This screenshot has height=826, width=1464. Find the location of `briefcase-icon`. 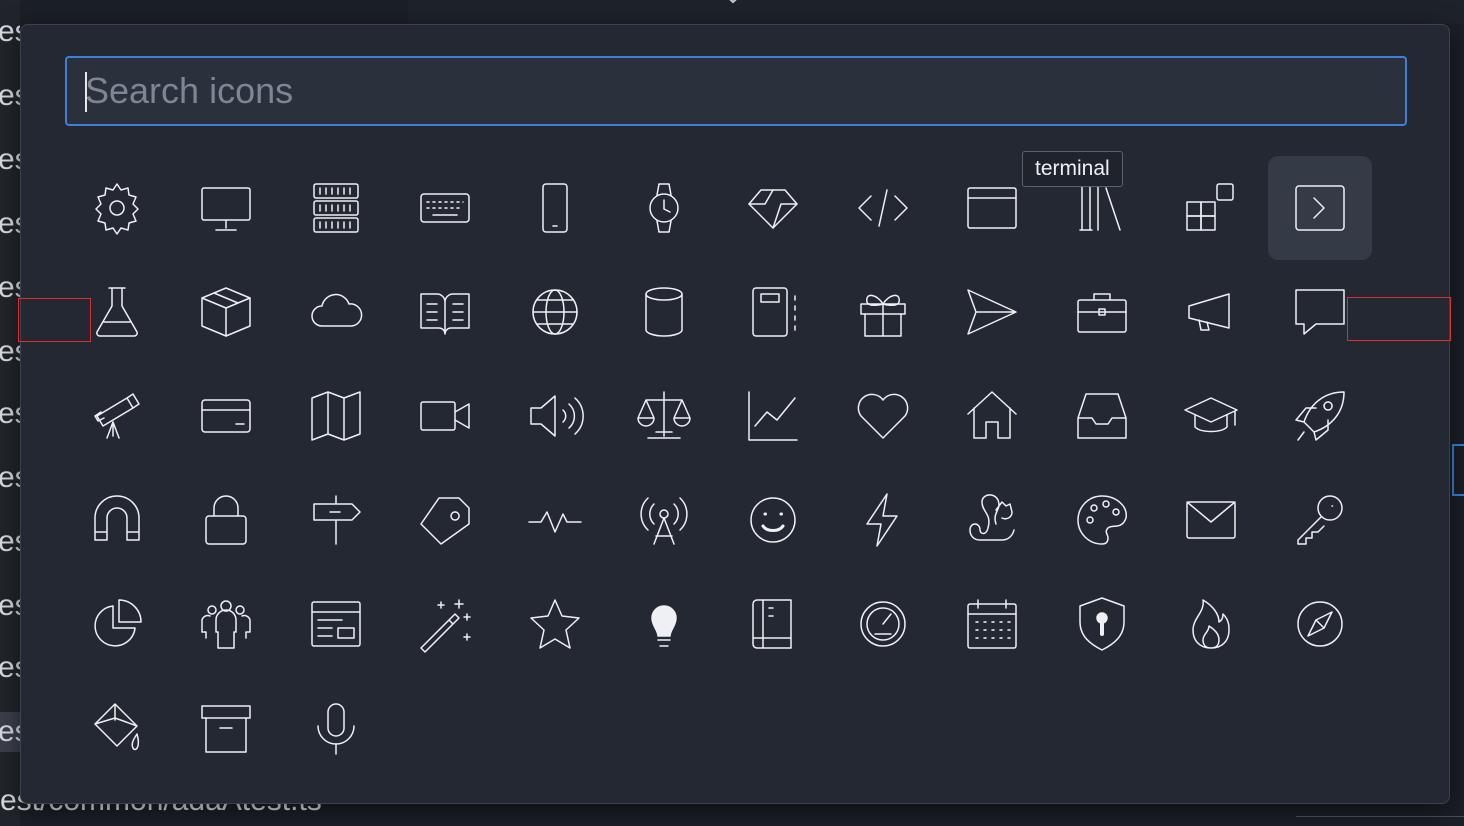

briefcase-icon is located at coordinates (1101, 313).